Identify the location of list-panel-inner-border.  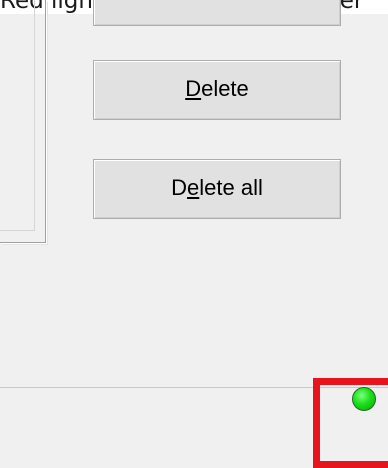
(17, 115).